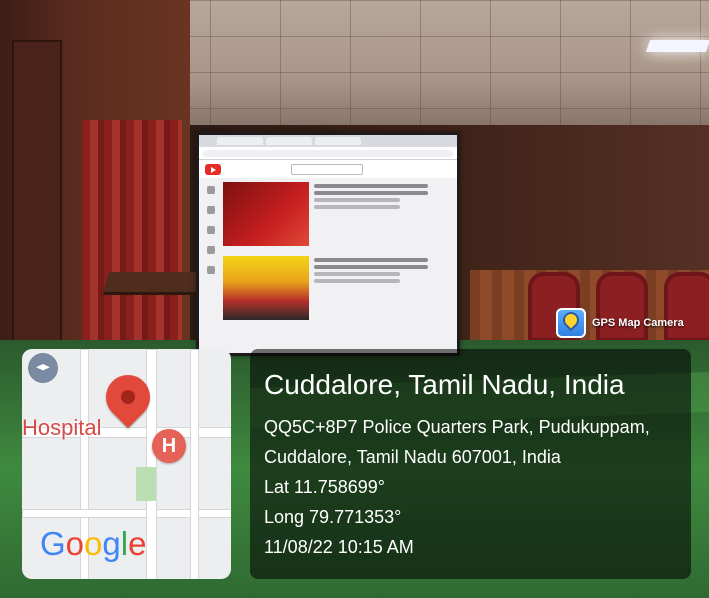 The width and height of the screenshot is (709, 598). Describe the element at coordinates (638, 323) in the screenshot. I see `gps-badge-label: GPS Map Camera` at that location.